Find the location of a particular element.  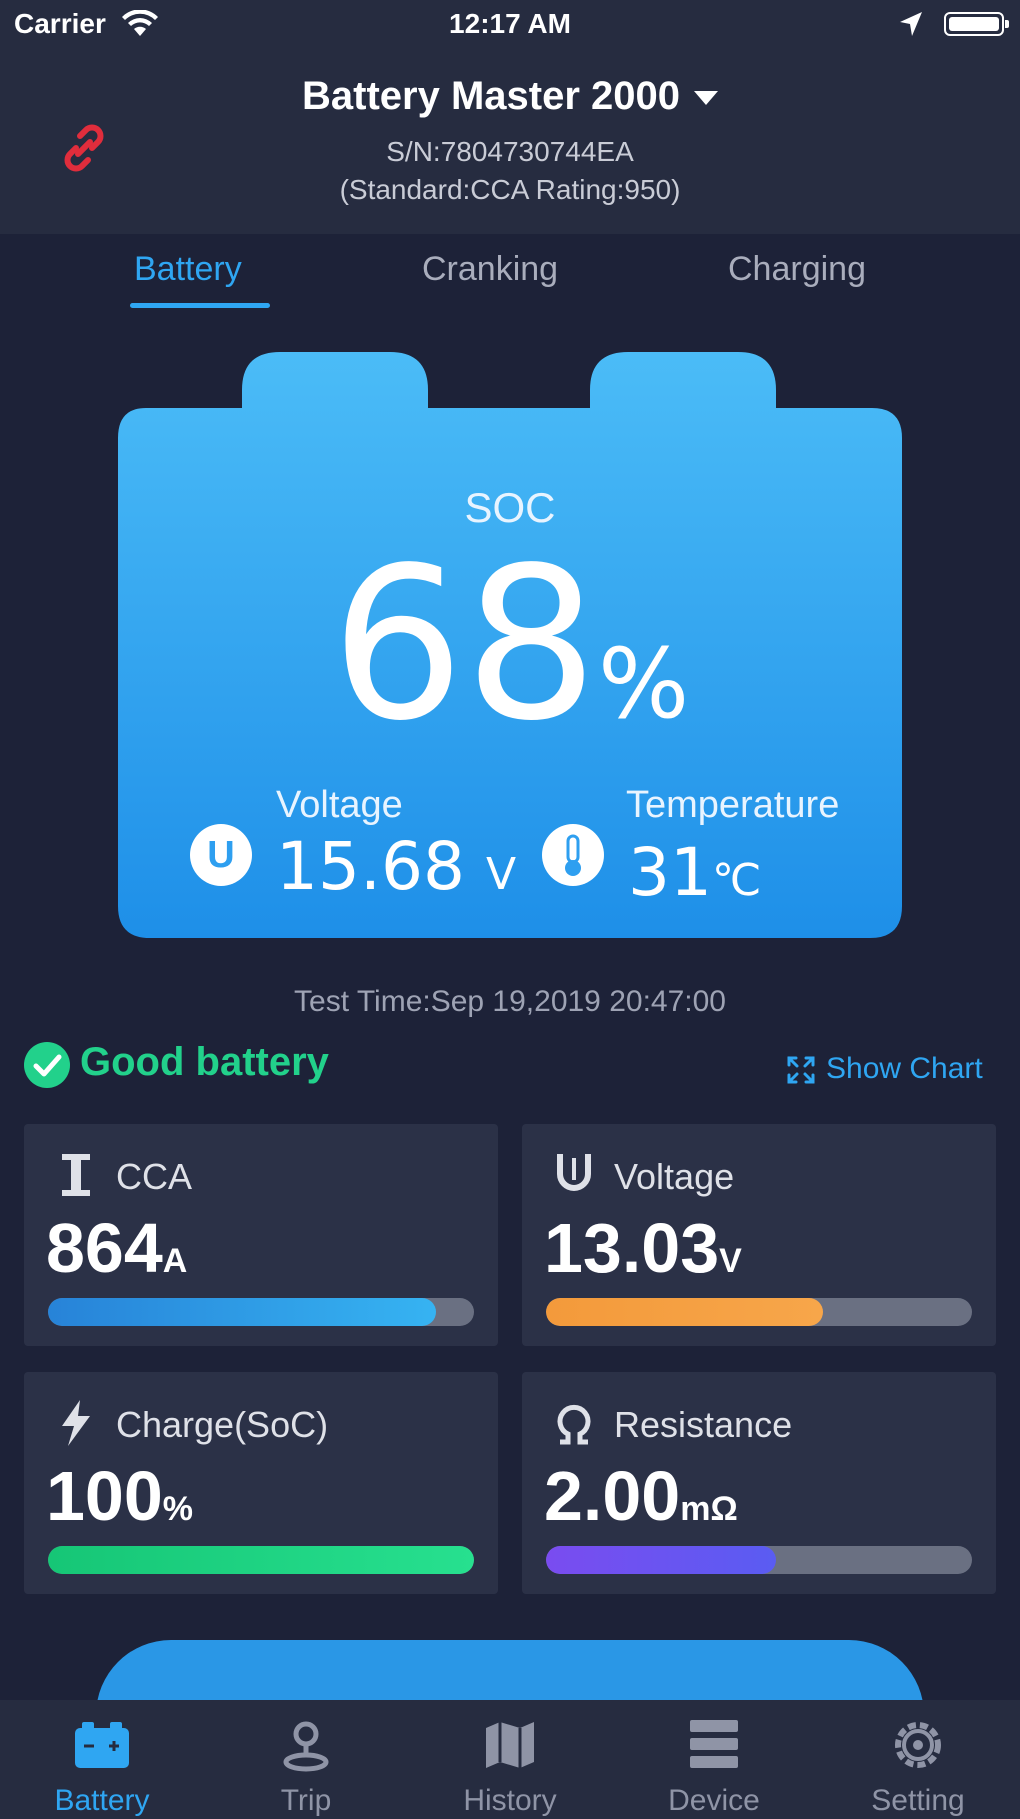

nav-device: Device is located at coordinates (714, 1759).